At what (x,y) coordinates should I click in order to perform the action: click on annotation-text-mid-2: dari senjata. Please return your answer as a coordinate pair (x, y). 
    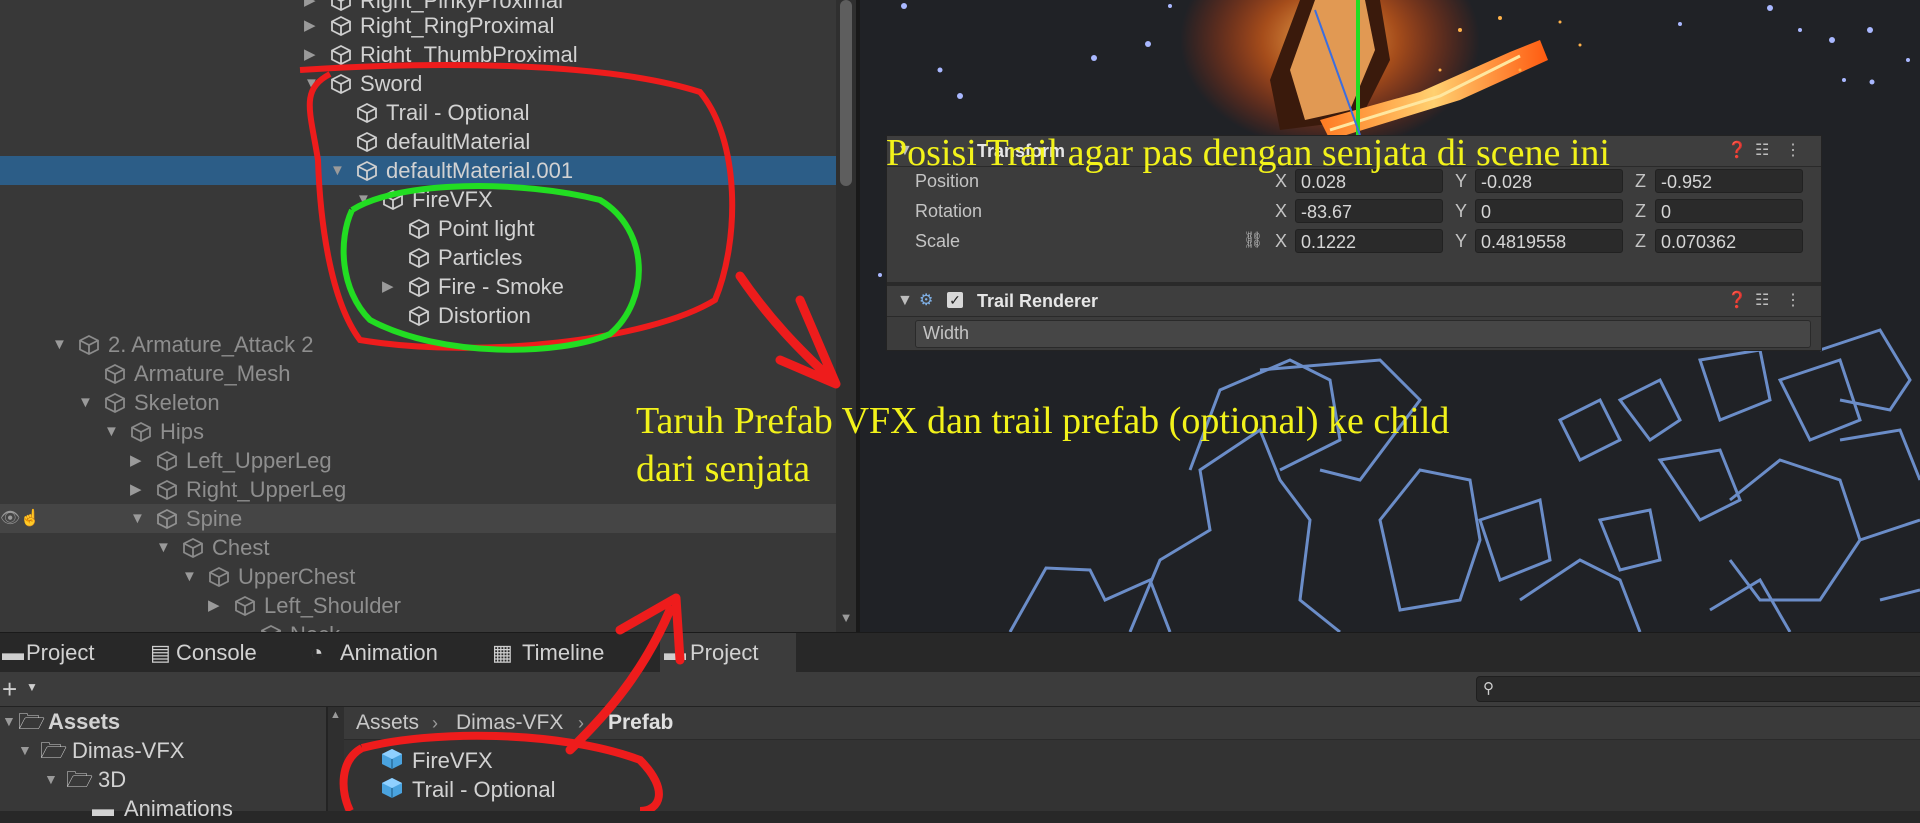
    Looking at the image, I should click on (723, 469).